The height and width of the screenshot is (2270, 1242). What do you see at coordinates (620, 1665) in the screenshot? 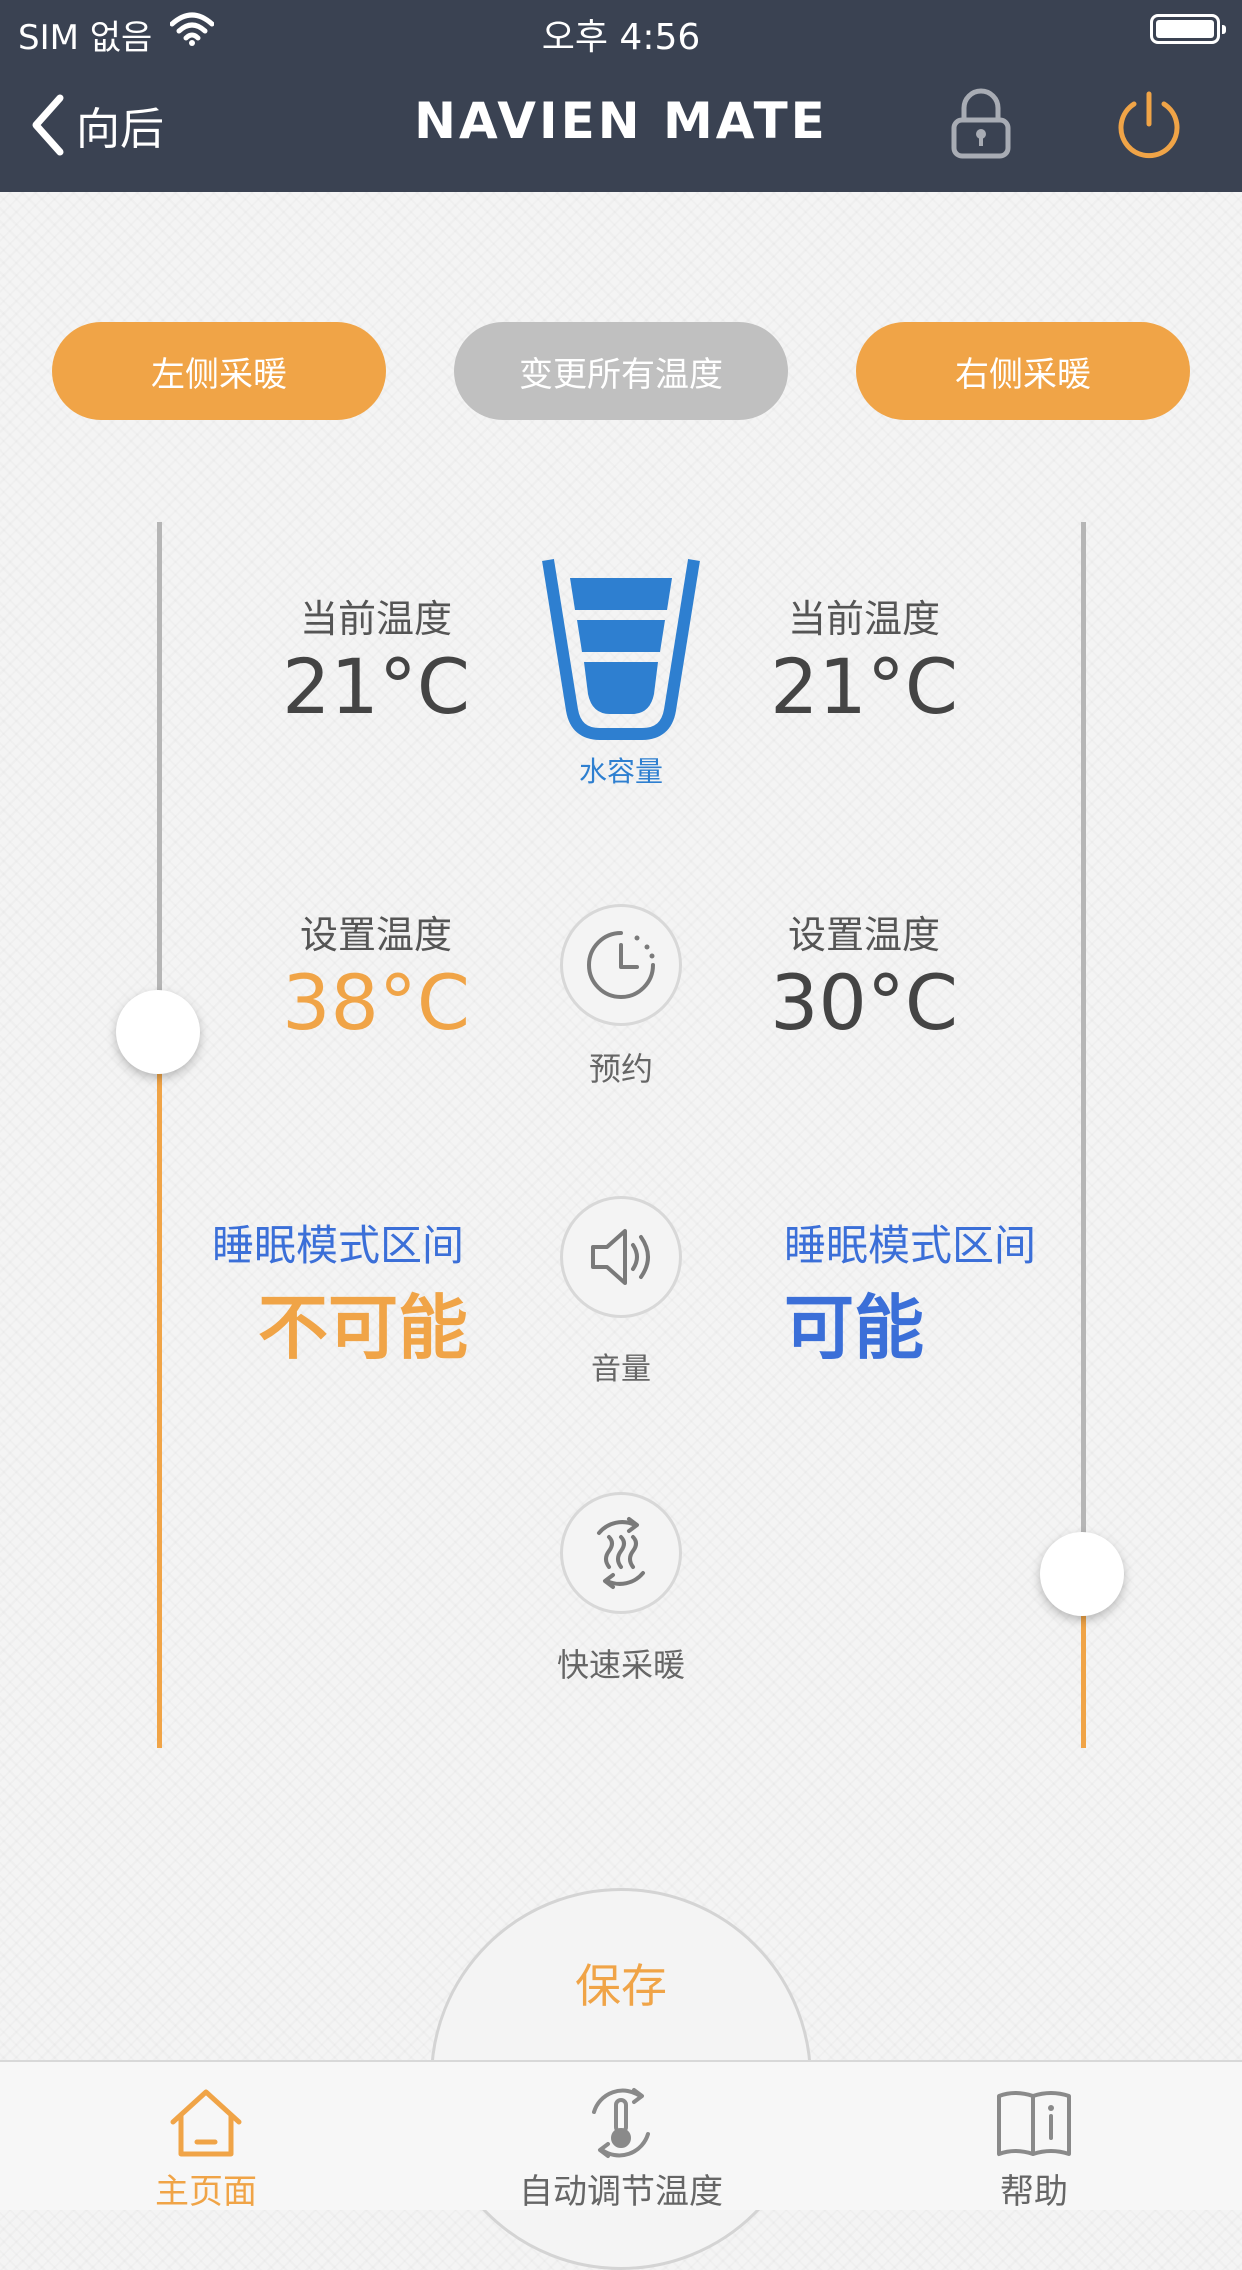
I see `quick-heating-label: 快速采暖` at bounding box center [620, 1665].